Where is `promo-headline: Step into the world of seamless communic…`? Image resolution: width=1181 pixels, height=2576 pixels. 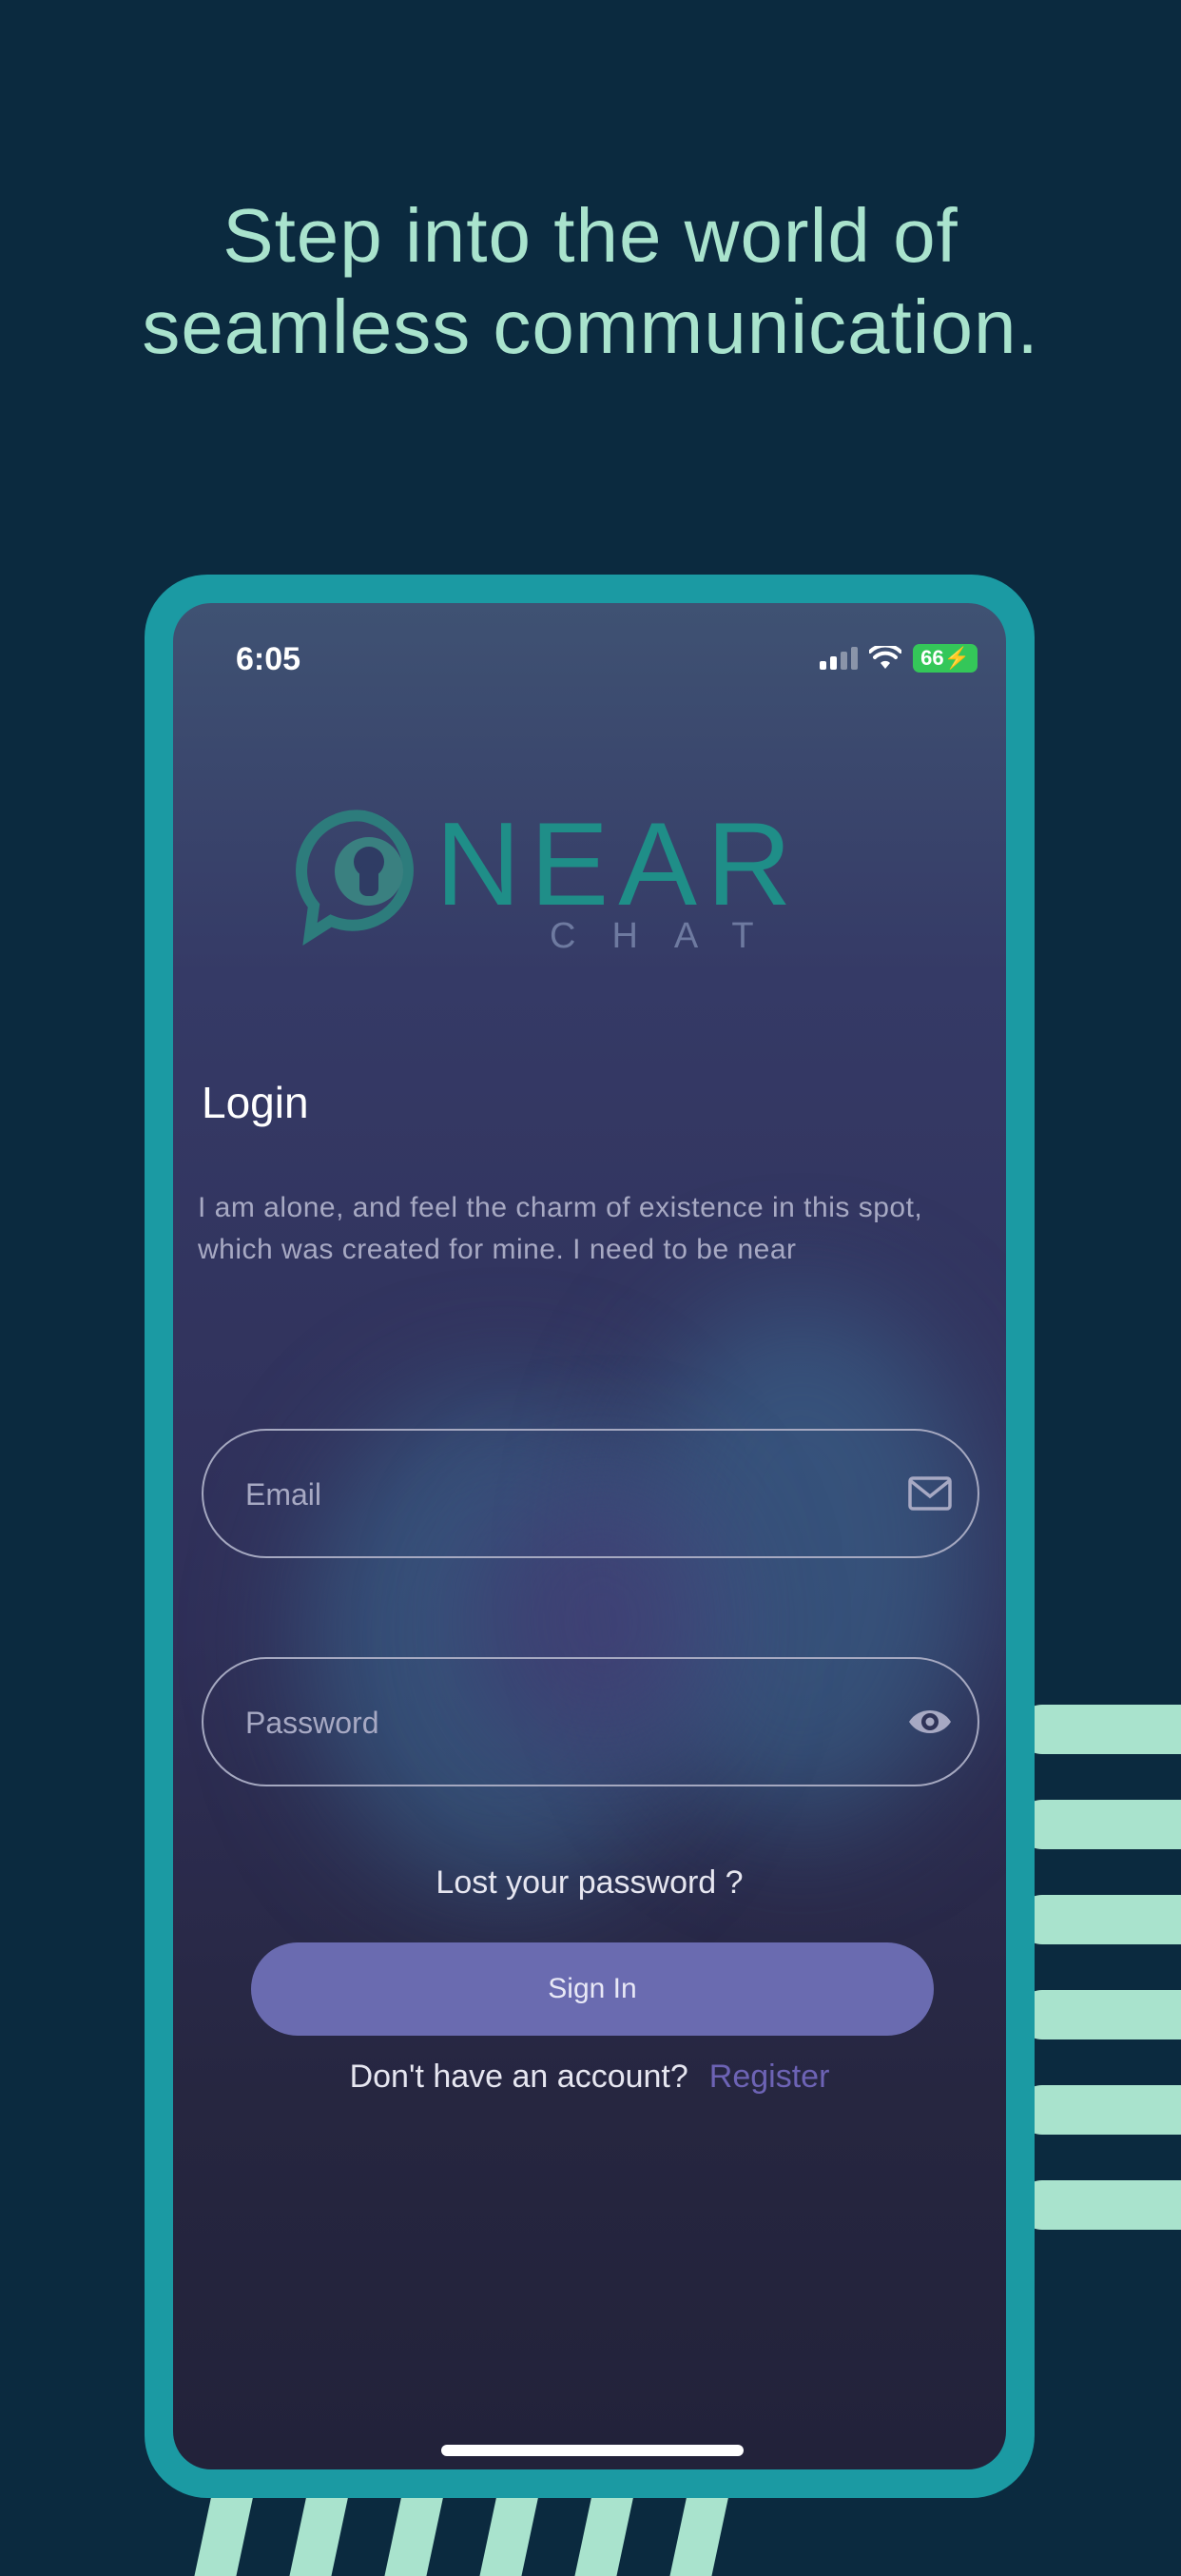
promo-headline: Step into the world of seamless communic… is located at coordinates (590, 281).